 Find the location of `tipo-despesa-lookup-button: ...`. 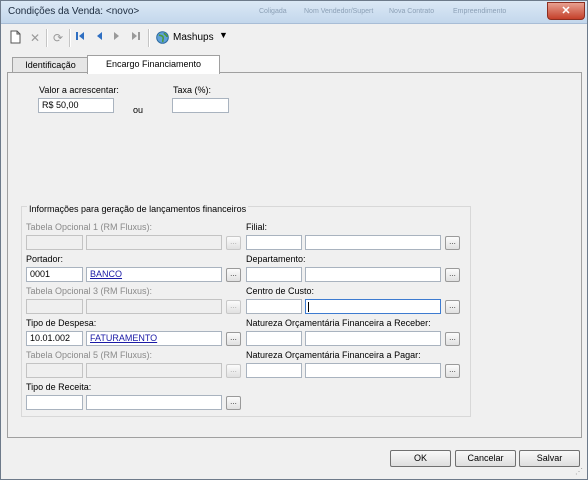

tipo-despesa-lookup-button: ... is located at coordinates (233, 339).